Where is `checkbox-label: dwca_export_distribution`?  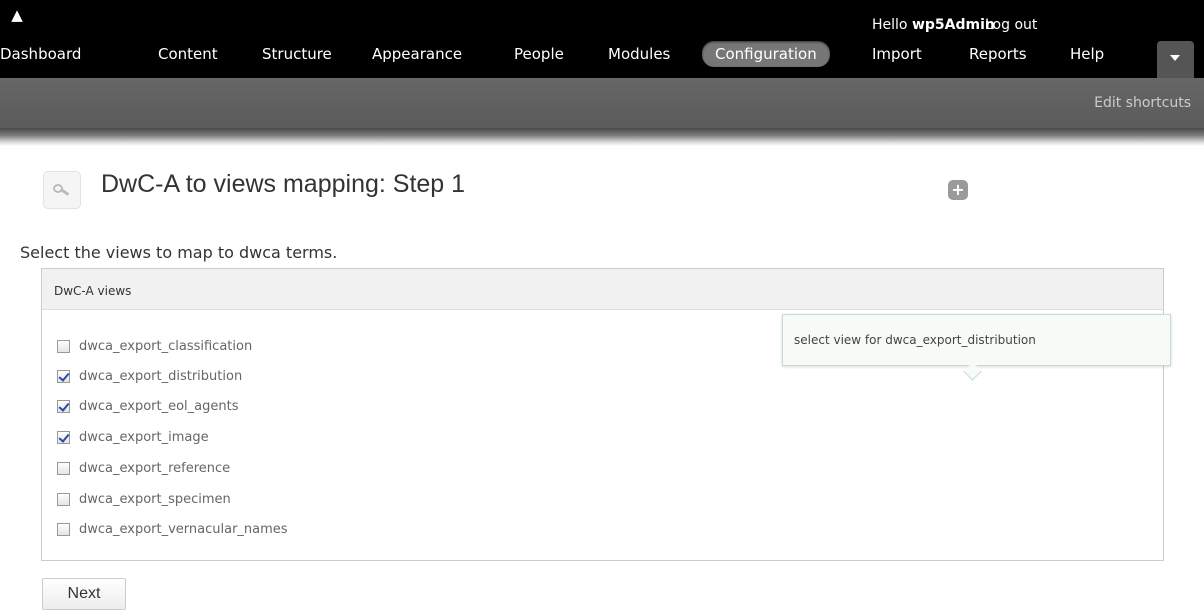 checkbox-label: dwca_export_distribution is located at coordinates (160, 376).